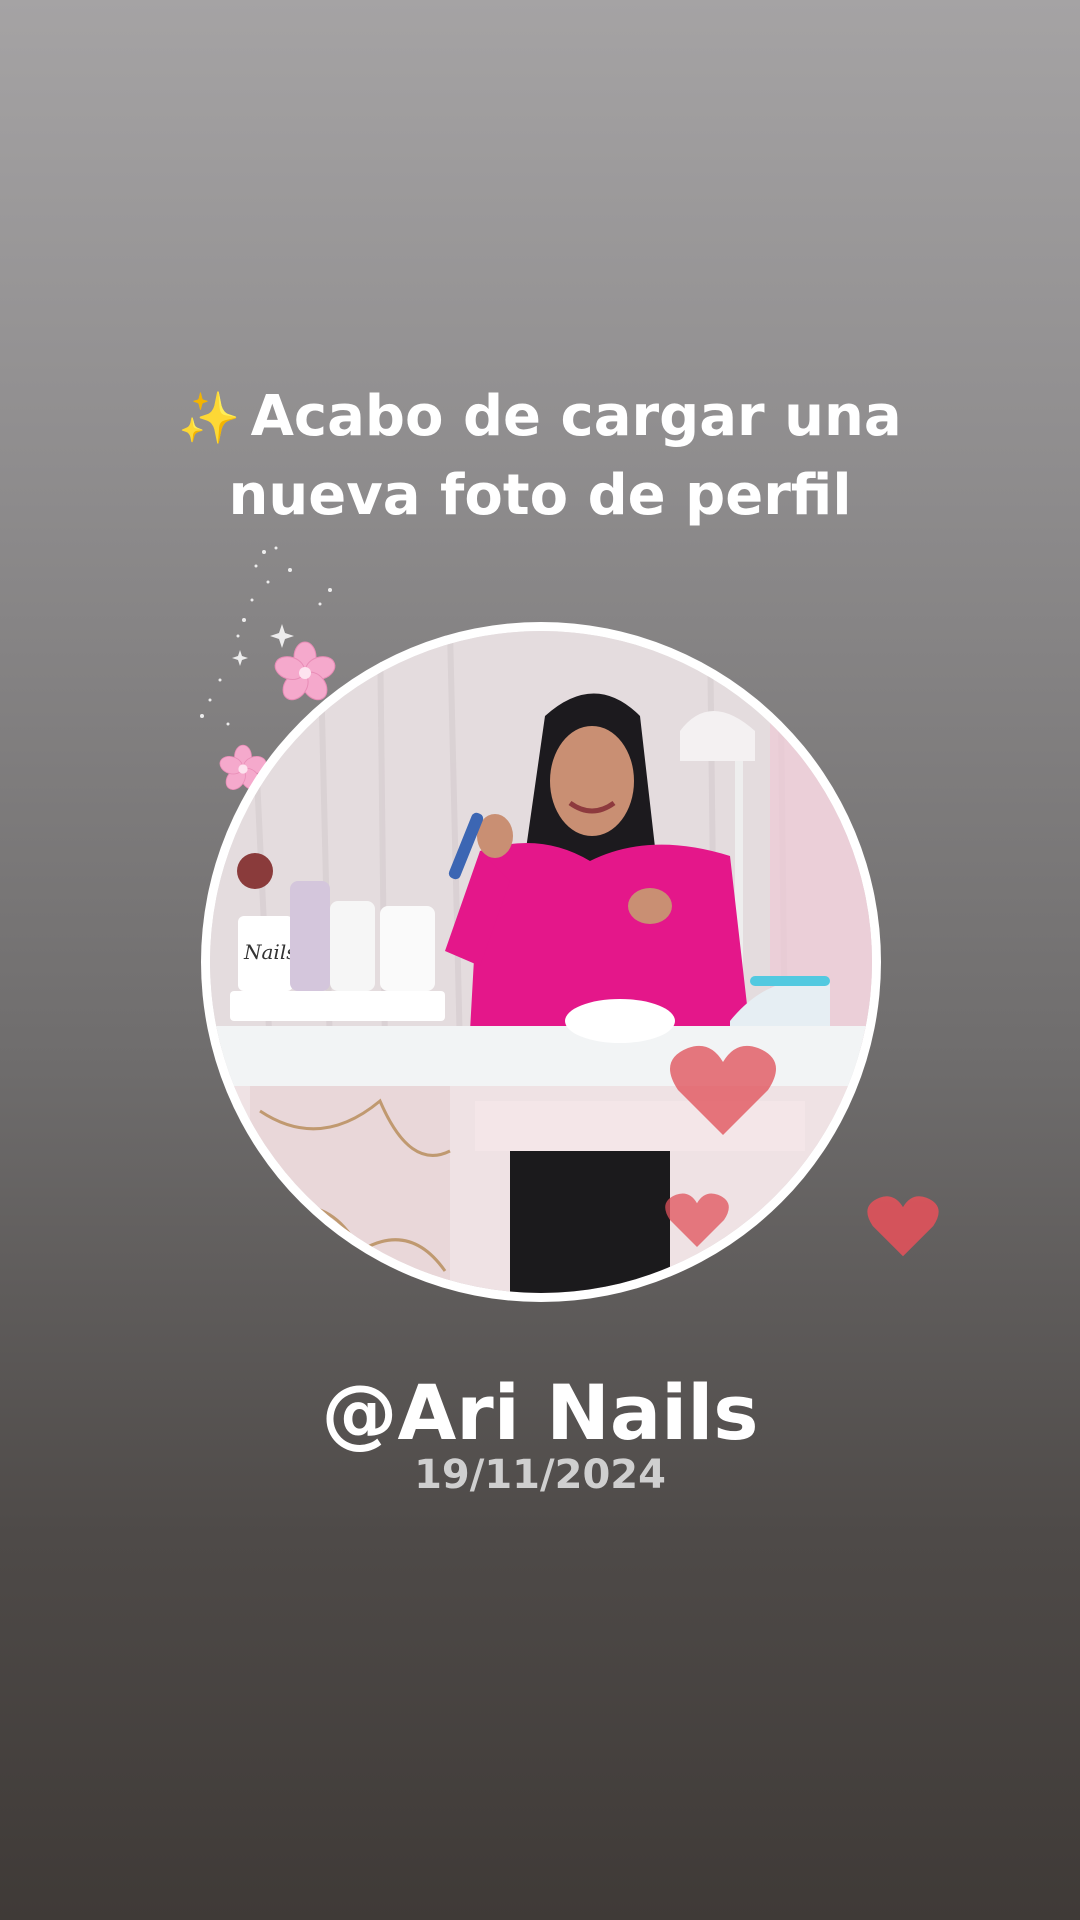 The width and height of the screenshot is (1080, 1920). Describe the element at coordinates (697, 1220) in the screenshot. I see `heart-icon-small` at that location.